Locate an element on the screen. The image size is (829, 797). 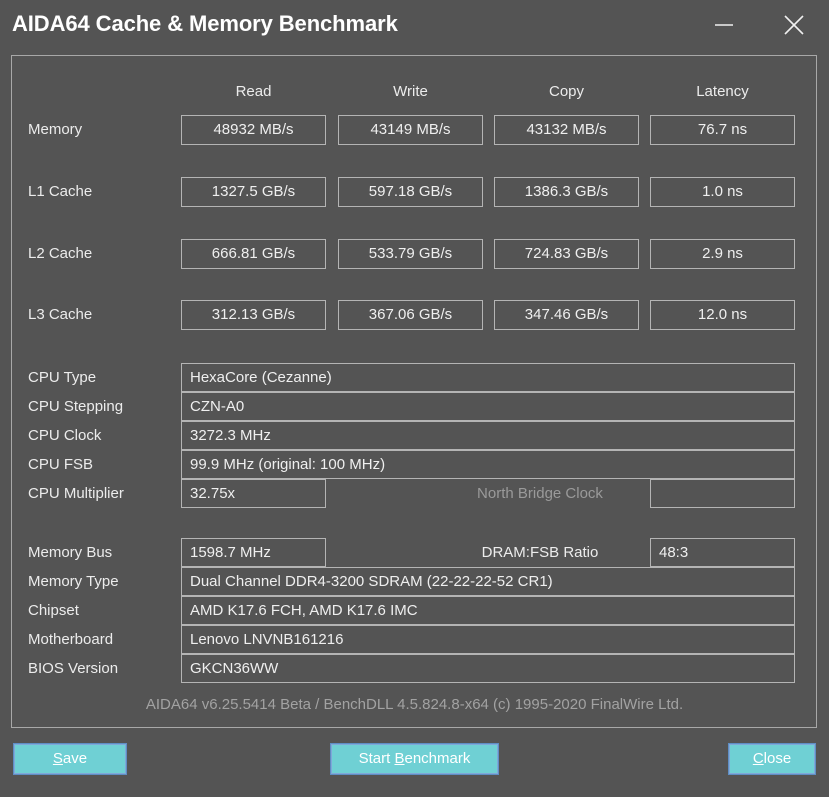
save-button: Save is located at coordinates (70, 759).